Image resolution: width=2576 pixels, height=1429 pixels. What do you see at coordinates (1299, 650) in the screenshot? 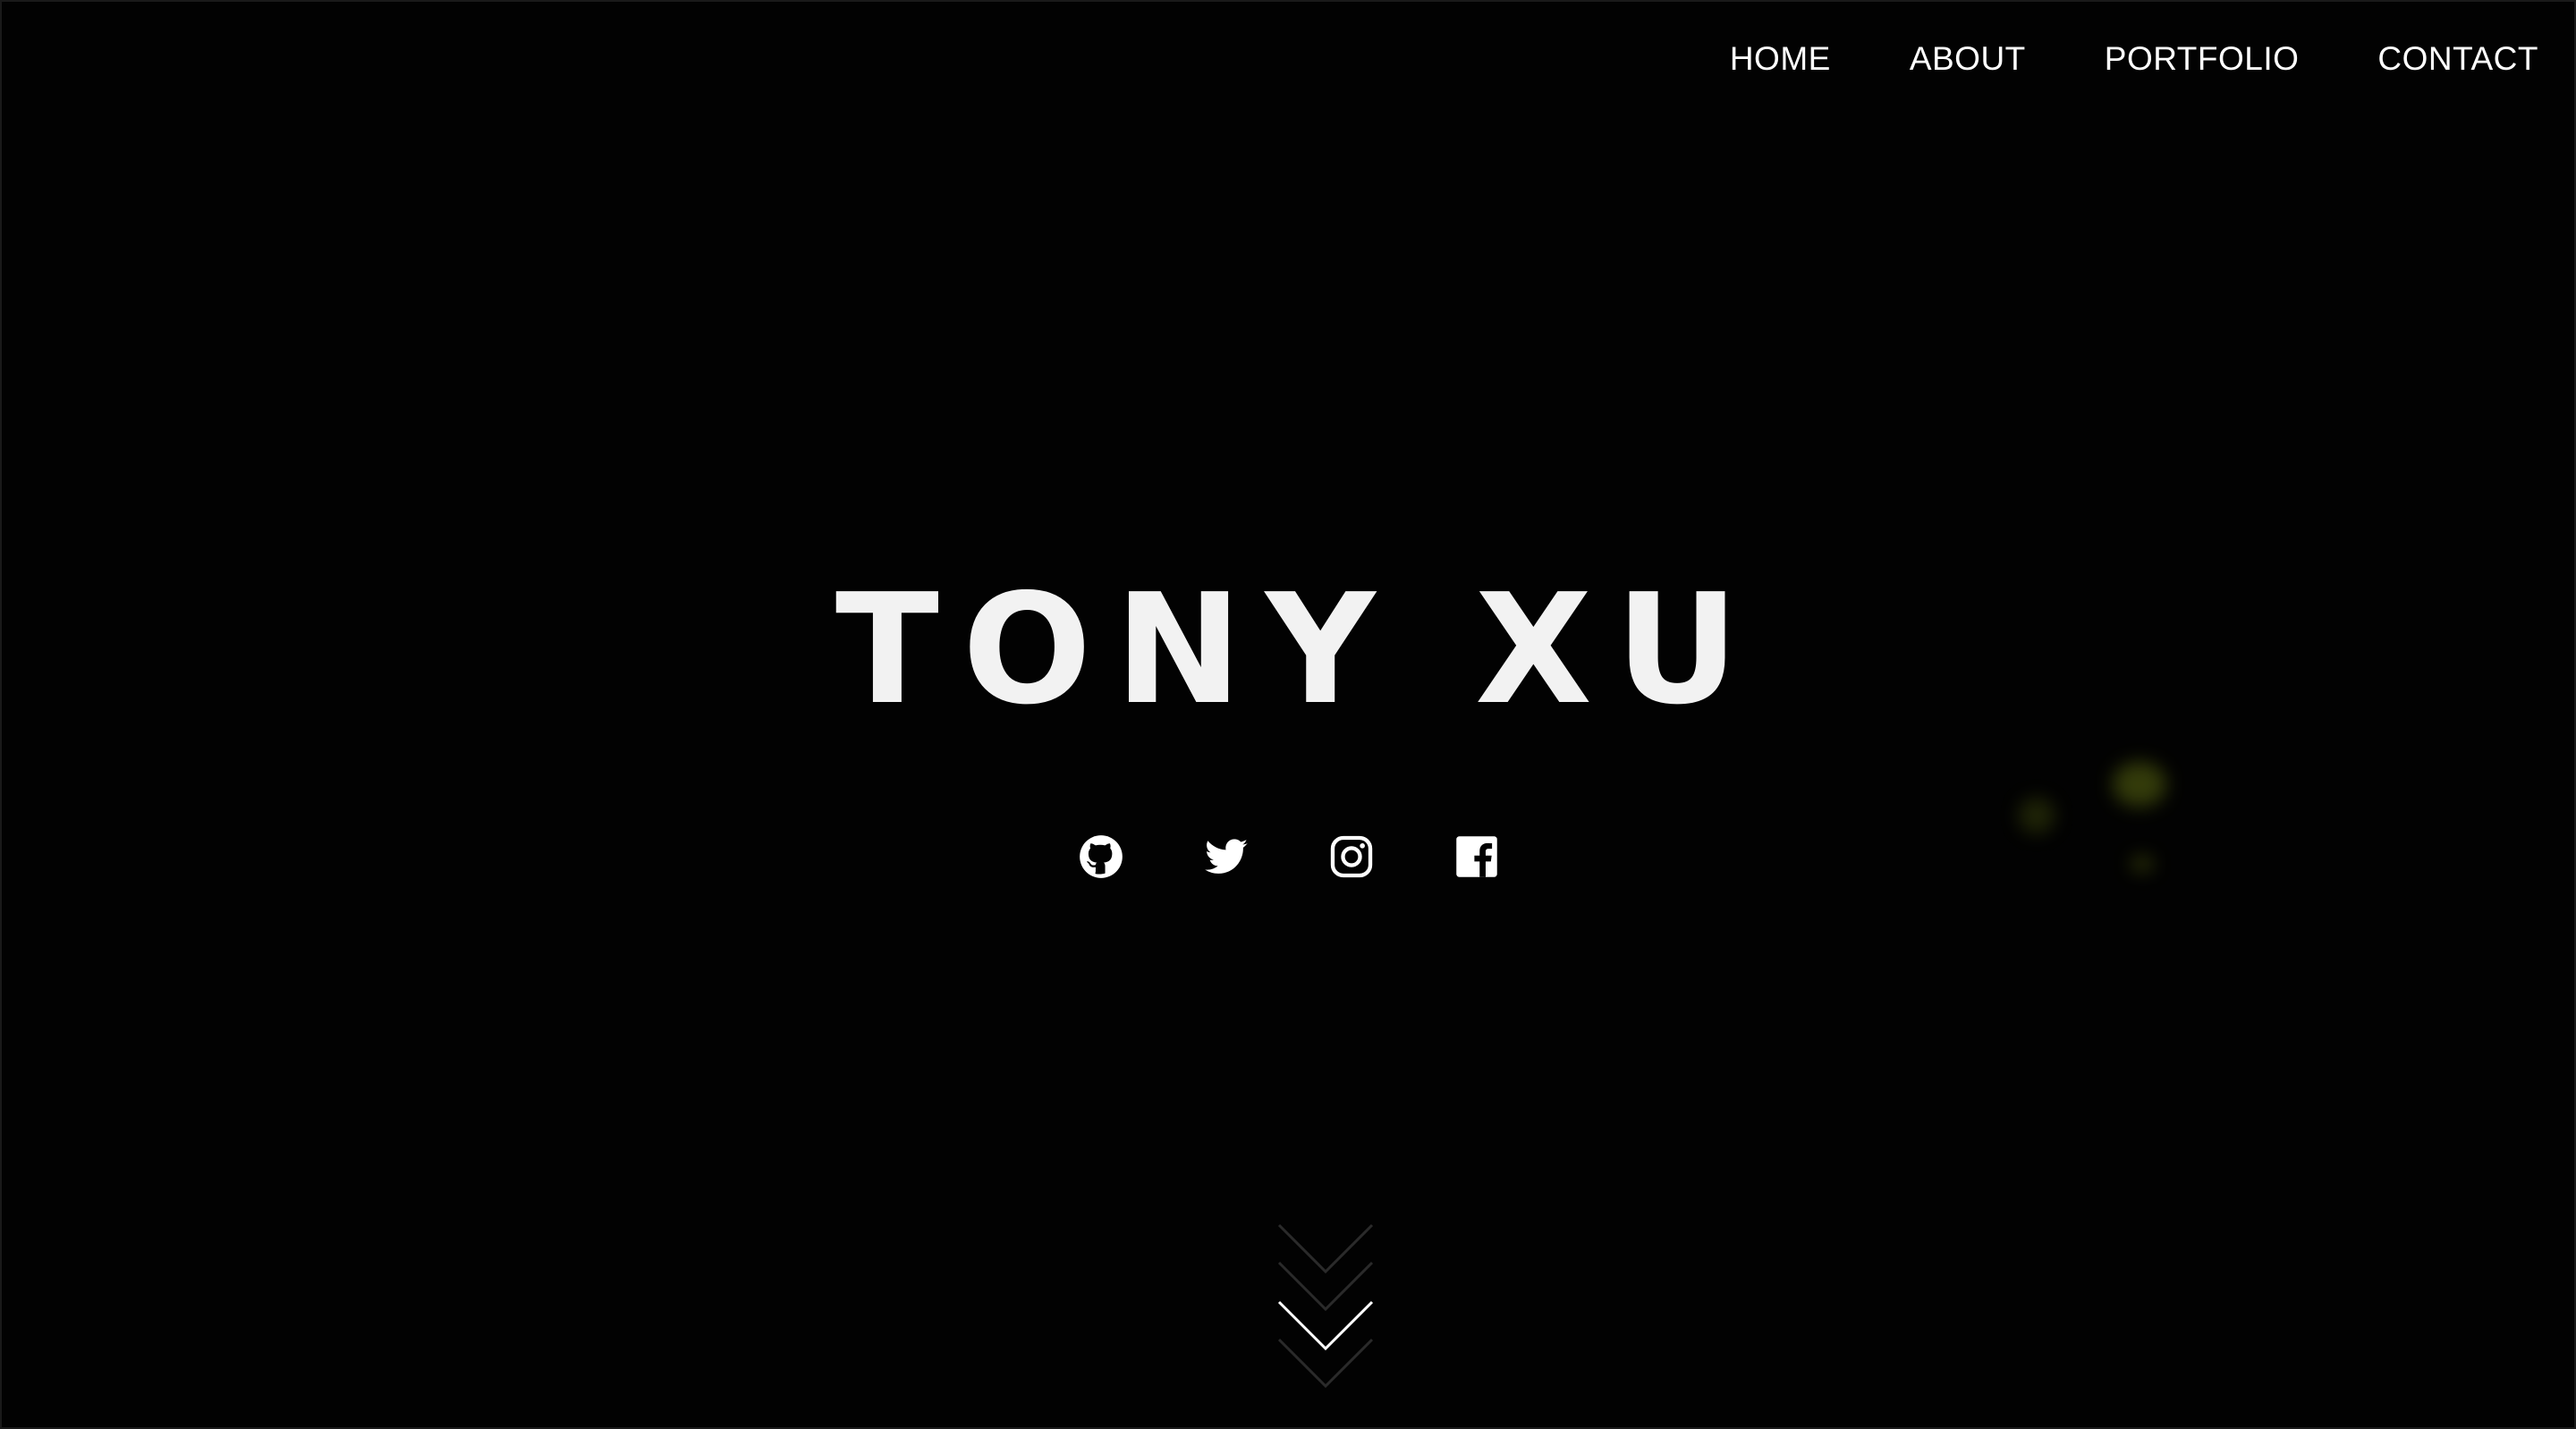
I see `hero-title: TONY XU` at bounding box center [1299, 650].